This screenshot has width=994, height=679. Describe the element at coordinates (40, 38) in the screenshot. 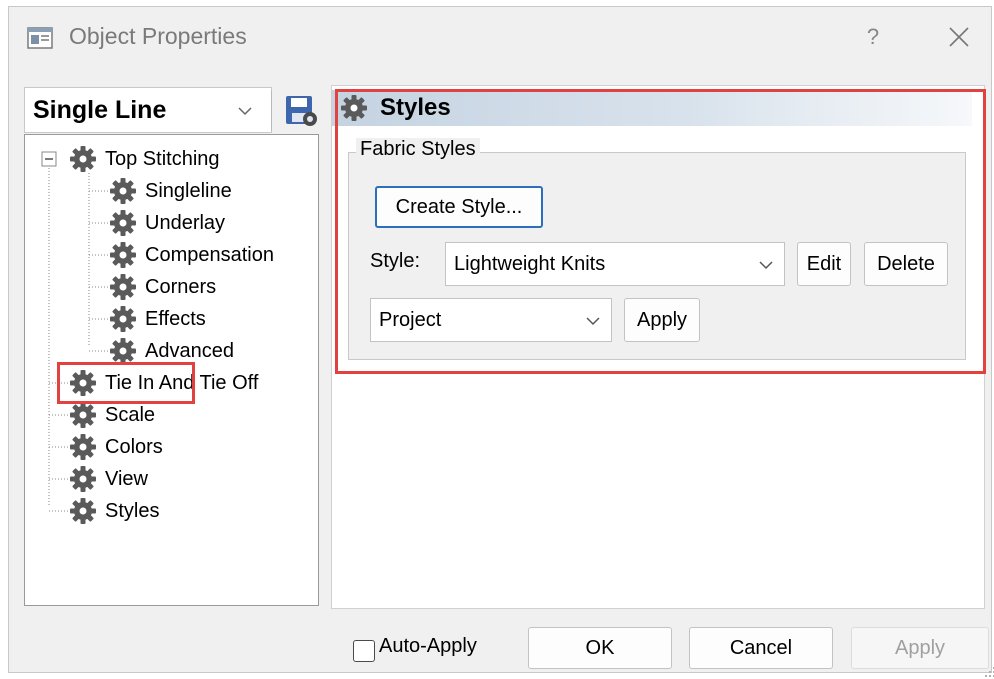

I see `dialog-icon` at that location.